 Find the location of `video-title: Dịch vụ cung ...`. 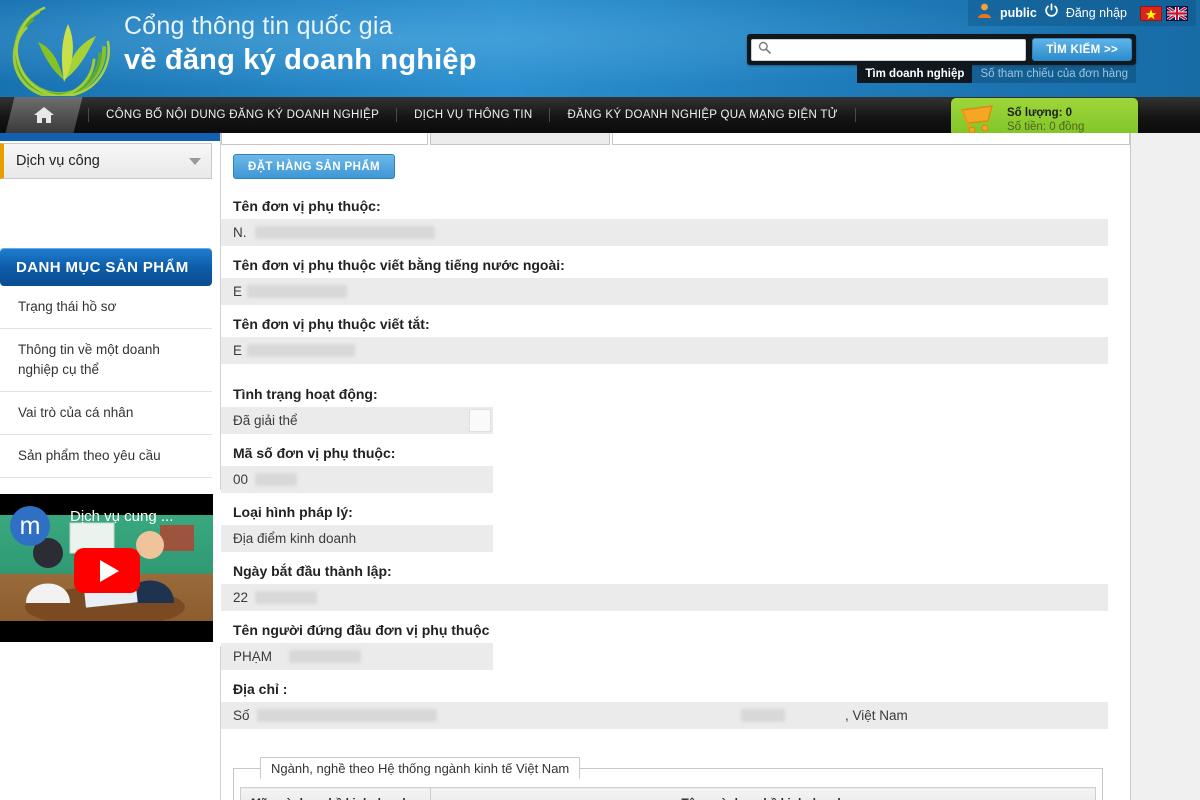

video-title: Dịch vụ cung ... is located at coordinates (122, 516).